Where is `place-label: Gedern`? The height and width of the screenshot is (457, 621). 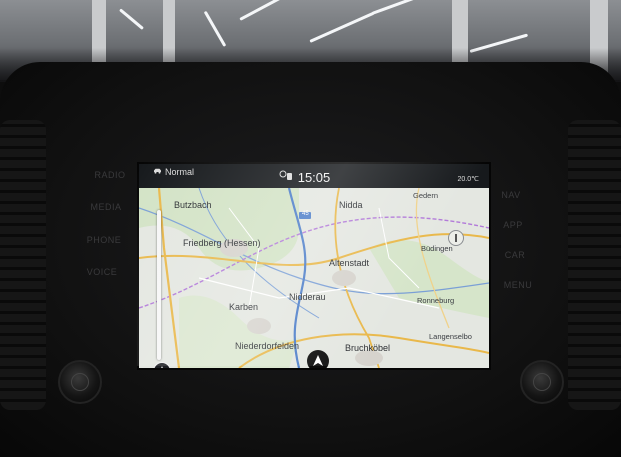 place-label: Gedern is located at coordinates (426, 195).